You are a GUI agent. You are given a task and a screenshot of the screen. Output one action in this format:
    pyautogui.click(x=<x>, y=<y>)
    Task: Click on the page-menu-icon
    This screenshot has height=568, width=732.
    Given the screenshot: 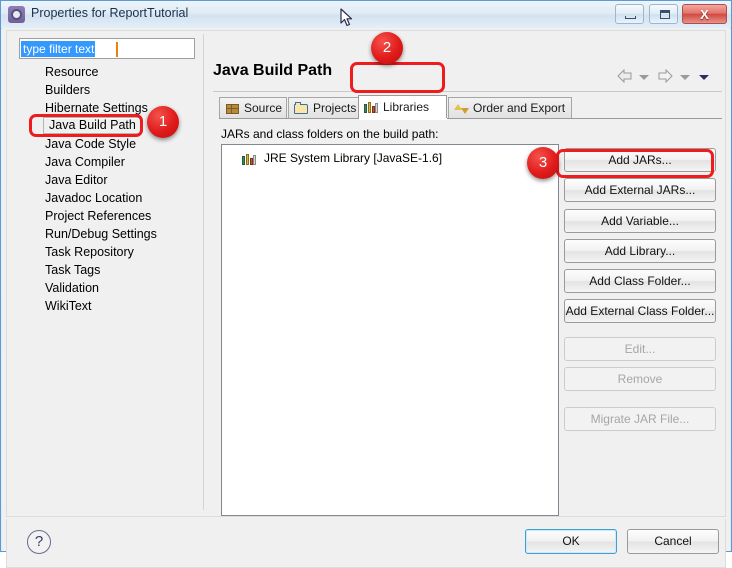 What is the action you would take?
    pyautogui.click(x=704, y=77)
    